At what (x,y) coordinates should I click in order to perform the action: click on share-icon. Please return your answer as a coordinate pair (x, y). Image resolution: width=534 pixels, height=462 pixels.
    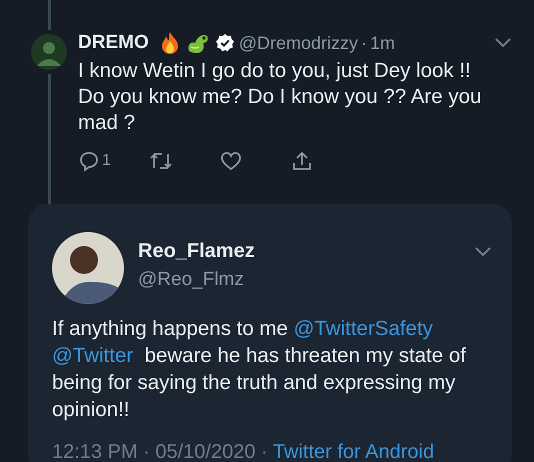
    Looking at the image, I should click on (302, 161).